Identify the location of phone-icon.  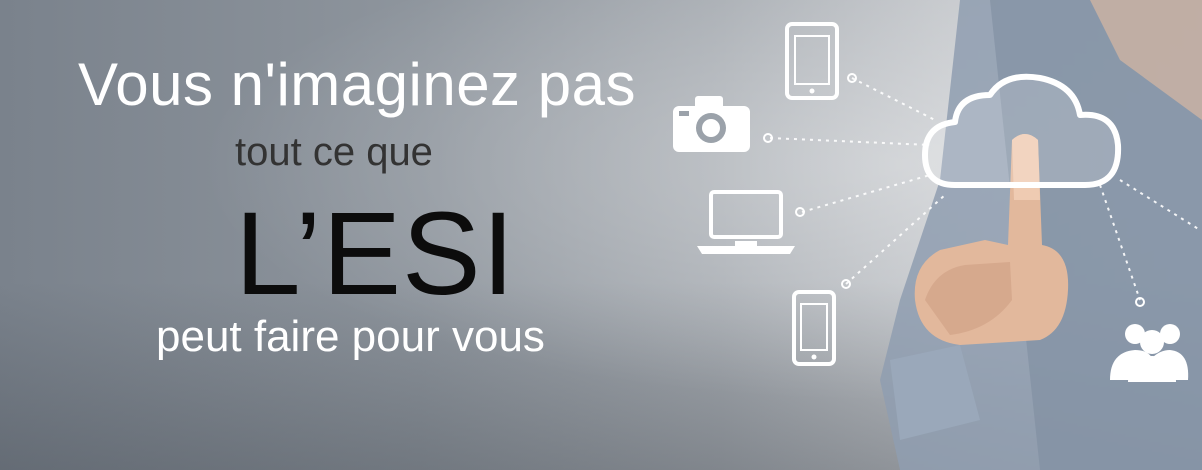
(814, 328).